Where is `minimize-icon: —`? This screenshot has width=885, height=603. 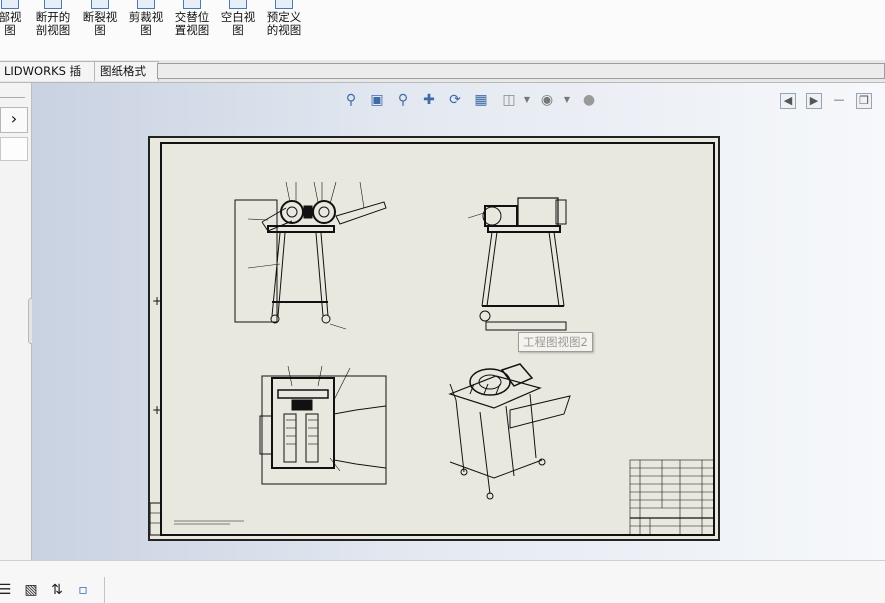 minimize-icon: — is located at coordinates (839, 100).